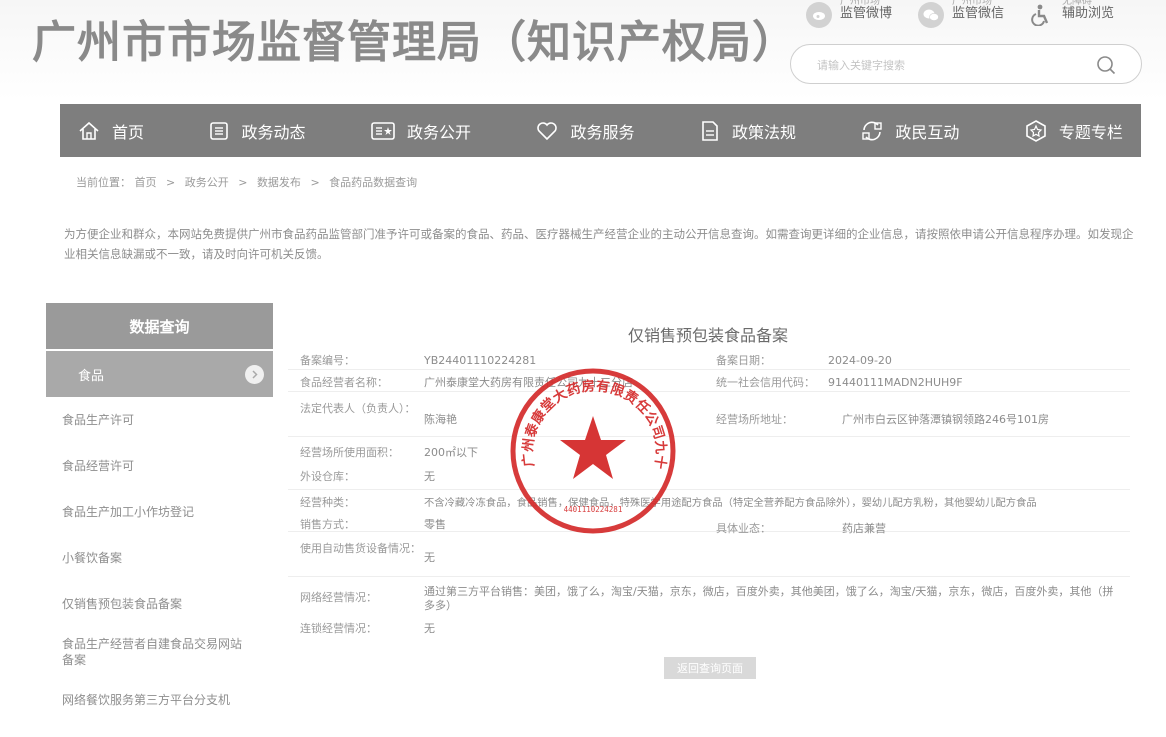 This screenshot has width=1166, height=737. Describe the element at coordinates (159, 374) in the screenshot. I see `sidebar-item-food: 食品` at that location.